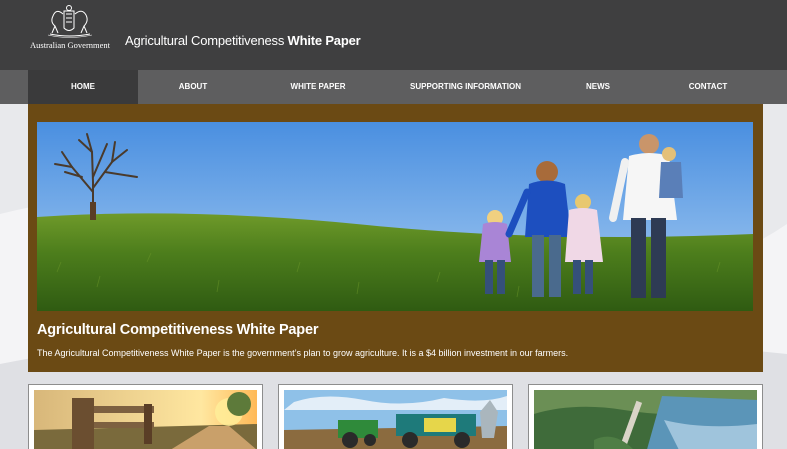 The width and height of the screenshot is (787, 449). I want to click on dam-aerial-image, so click(645, 419).